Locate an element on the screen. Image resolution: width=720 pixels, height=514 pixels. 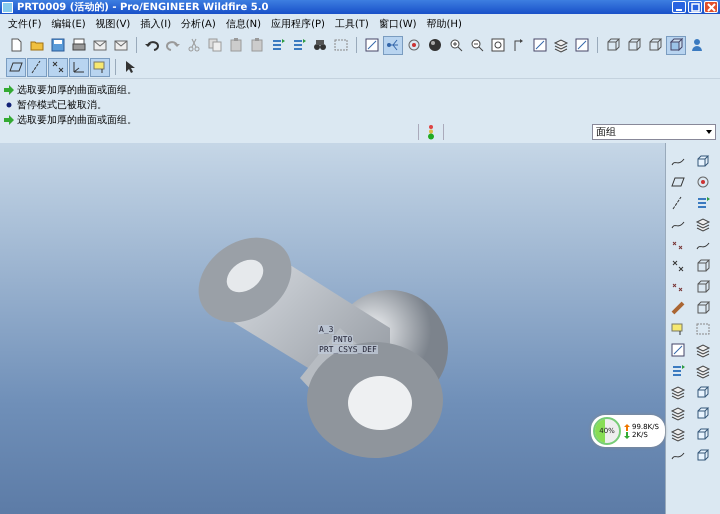
maximize-icon is located at coordinates (695, 7).